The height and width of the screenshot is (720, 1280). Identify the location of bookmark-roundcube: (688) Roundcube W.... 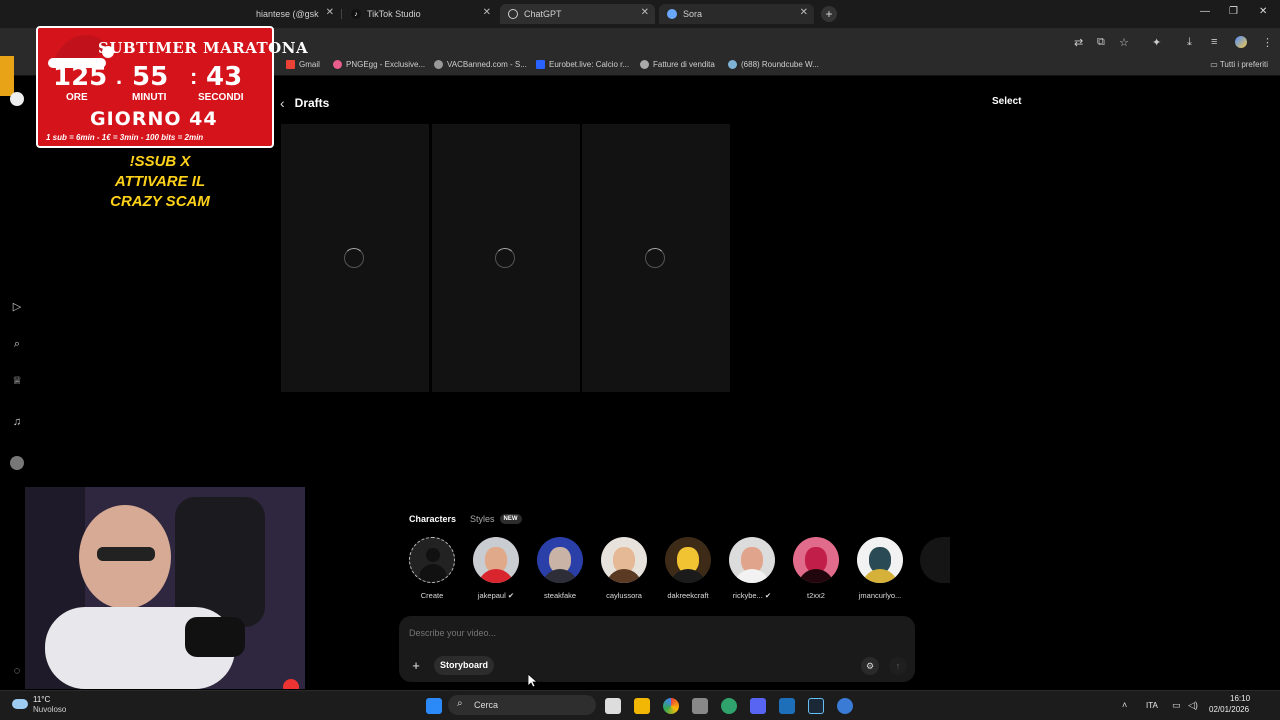
(773, 64).